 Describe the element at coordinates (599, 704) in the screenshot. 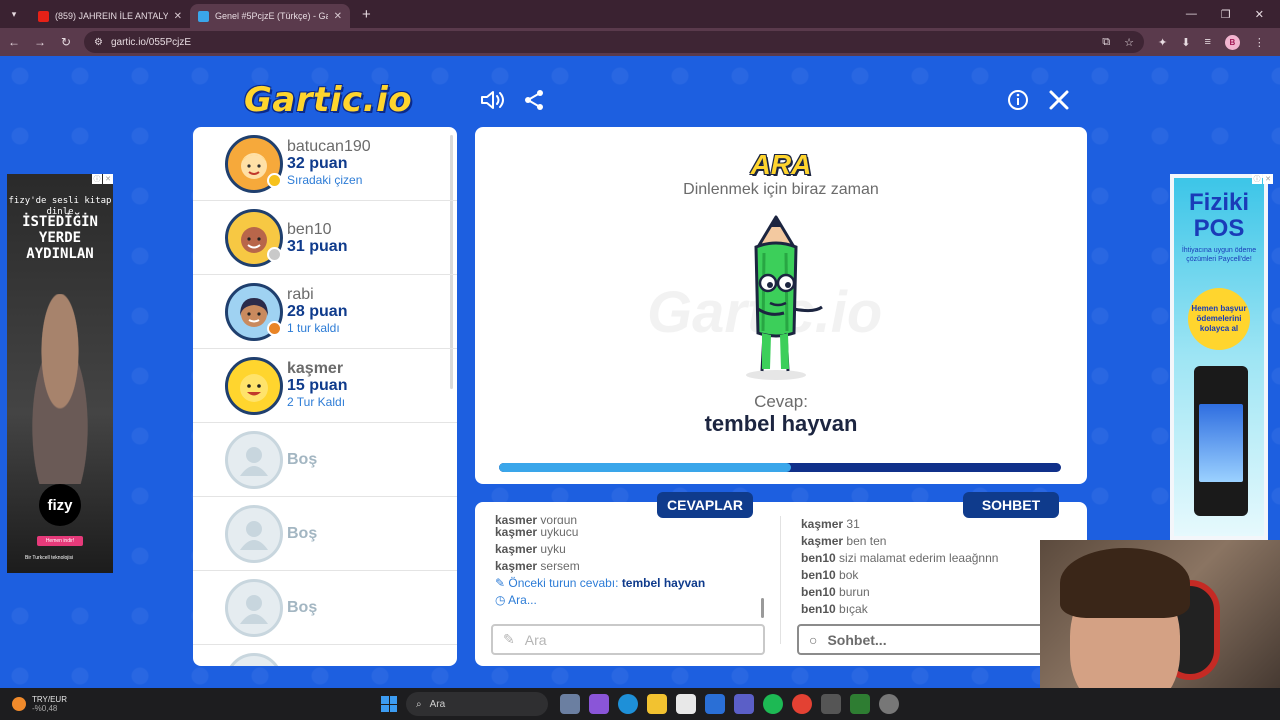

I see `copilot-icon` at that location.